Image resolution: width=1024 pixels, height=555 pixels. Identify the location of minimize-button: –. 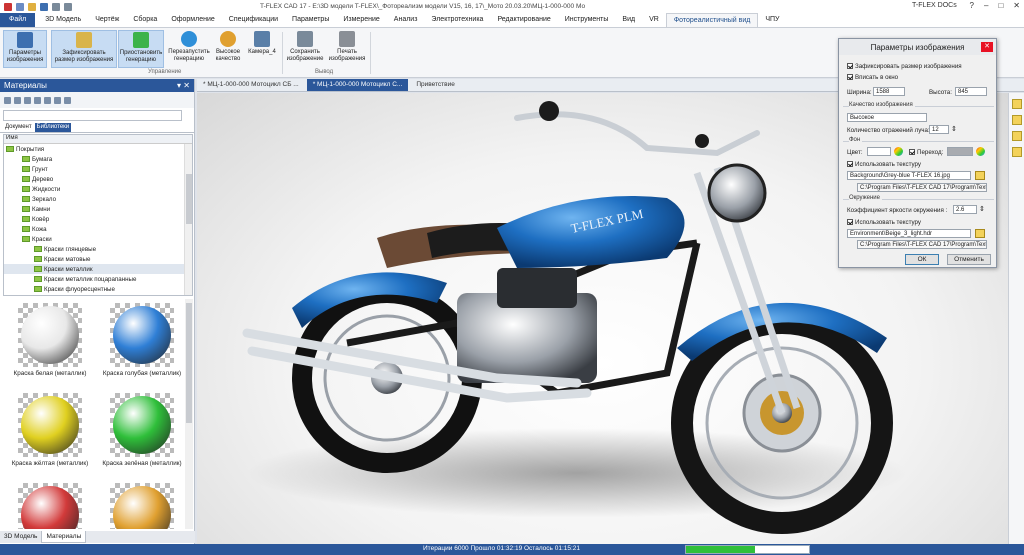
(986, 5).